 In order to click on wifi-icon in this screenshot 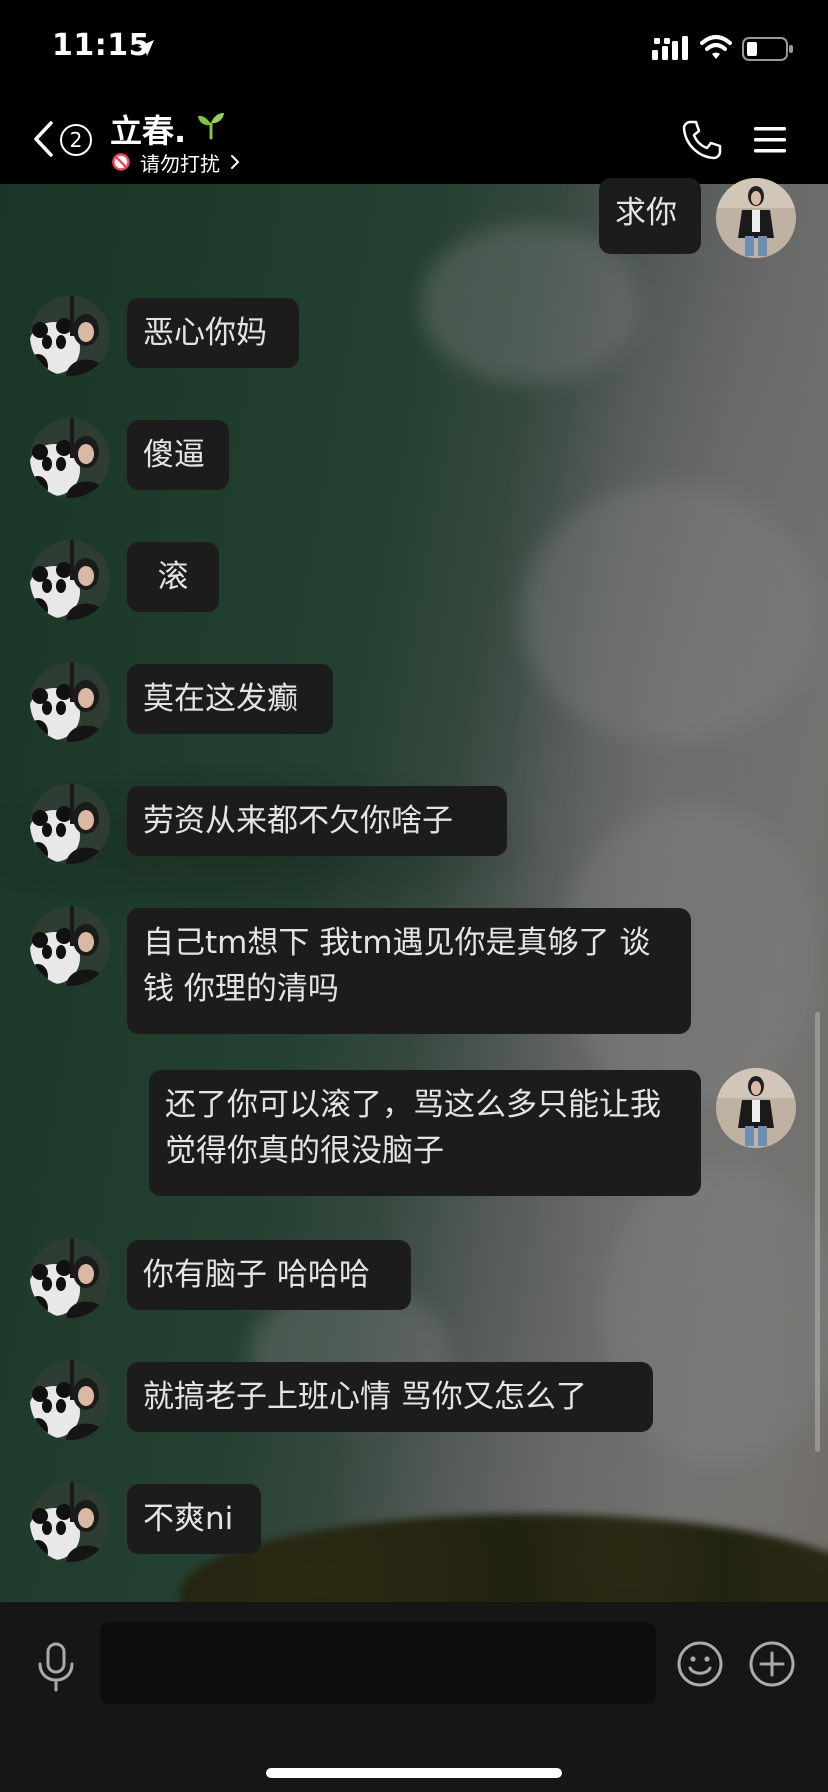, I will do `click(716, 47)`.